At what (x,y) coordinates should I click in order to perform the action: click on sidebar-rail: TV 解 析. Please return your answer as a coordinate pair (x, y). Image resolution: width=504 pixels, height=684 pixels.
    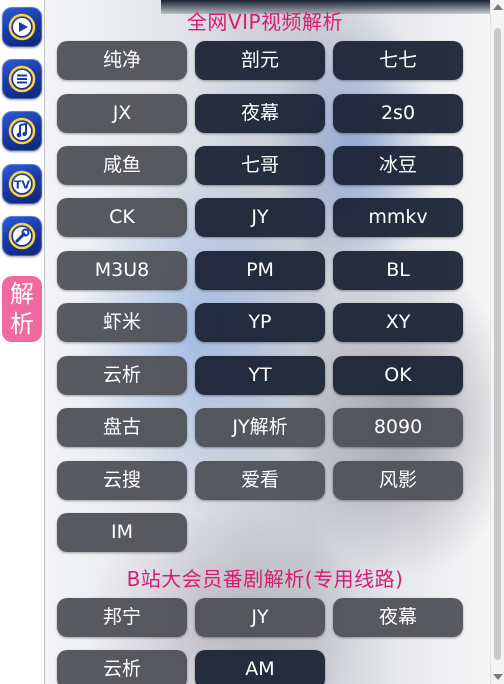
    Looking at the image, I should click on (23, 342).